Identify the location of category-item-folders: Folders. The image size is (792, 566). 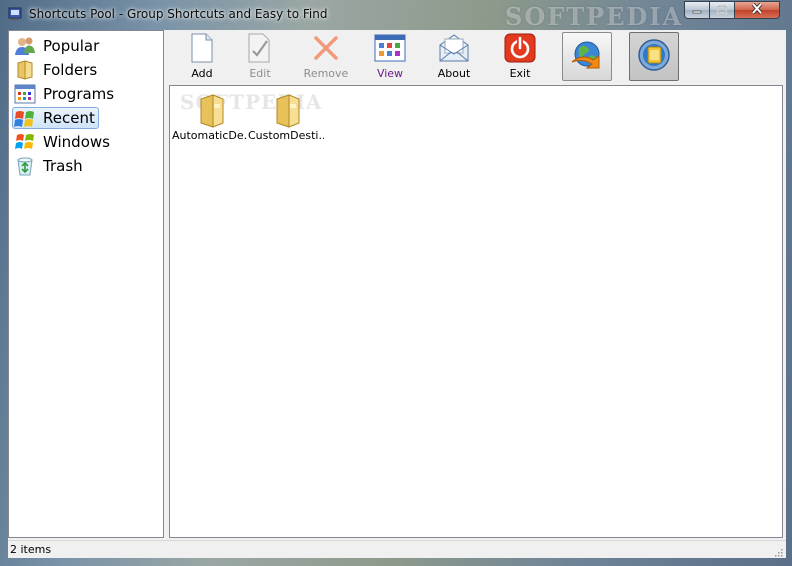
(56, 70).